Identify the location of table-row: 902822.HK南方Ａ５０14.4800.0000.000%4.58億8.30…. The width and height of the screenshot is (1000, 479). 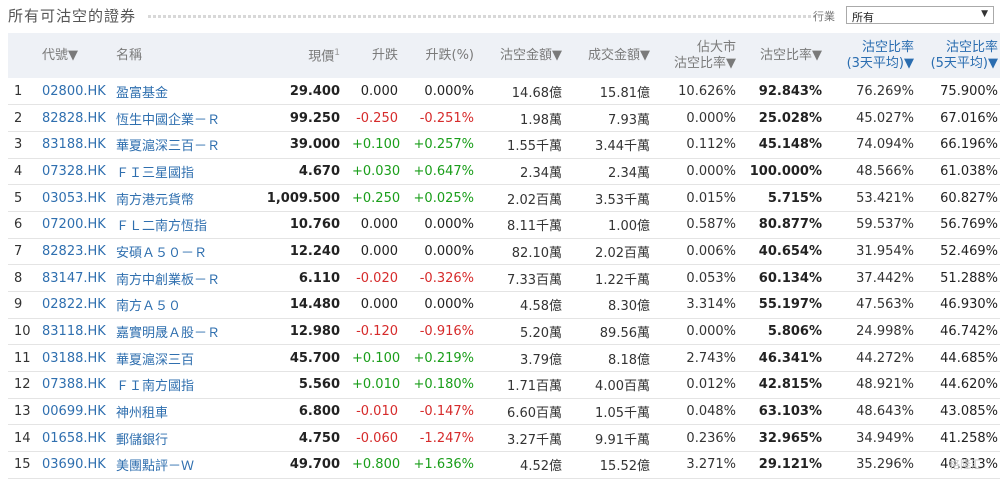
(504, 305).